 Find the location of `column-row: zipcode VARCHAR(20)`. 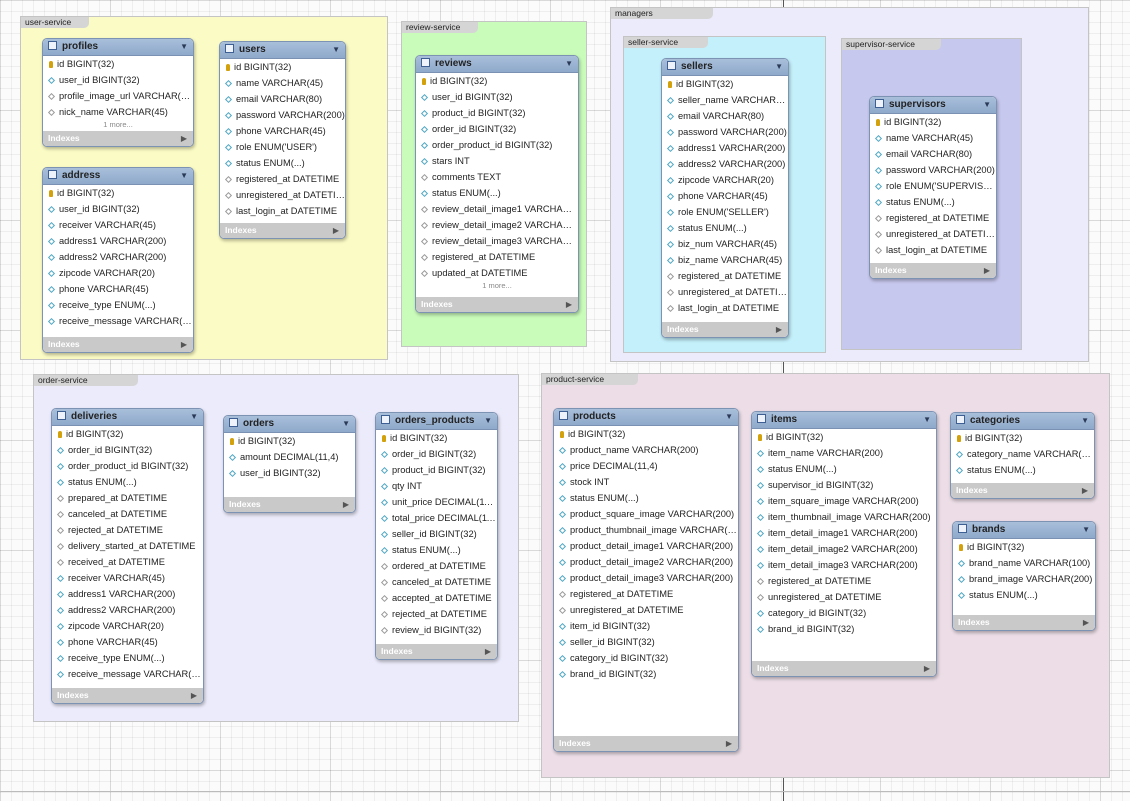

column-row: zipcode VARCHAR(20) is located at coordinates (725, 180).